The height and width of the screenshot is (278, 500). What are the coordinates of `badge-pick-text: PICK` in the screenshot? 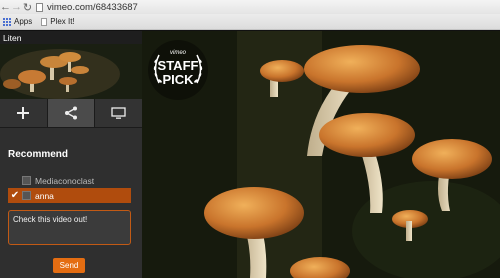 It's located at (178, 79).